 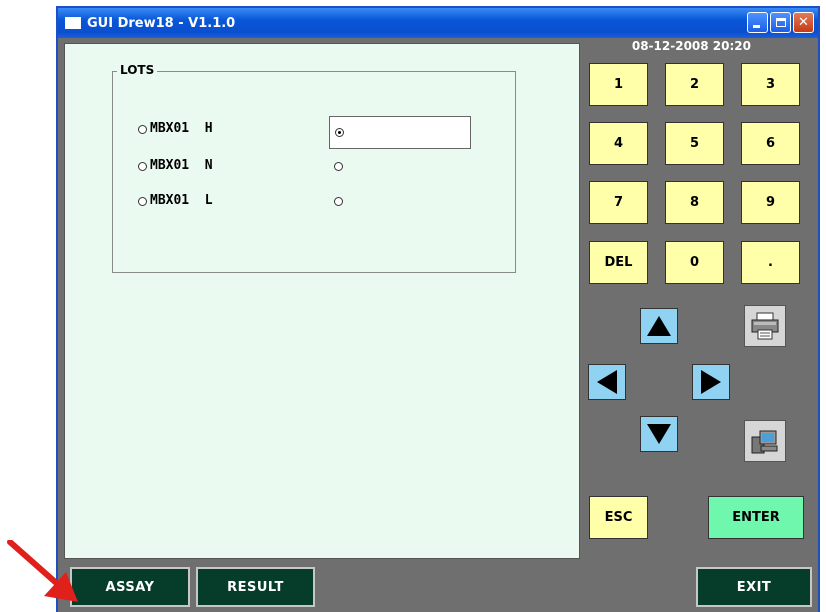 What do you see at coordinates (618, 202) in the screenshot?
I see `key-7: 7` at bounding box center [618, 202].